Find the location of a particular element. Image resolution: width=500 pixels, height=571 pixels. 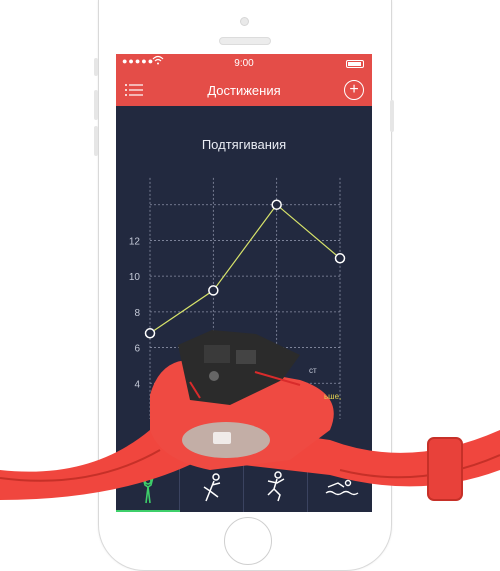

earpiece-speaker is located at coordinates (245, 41).